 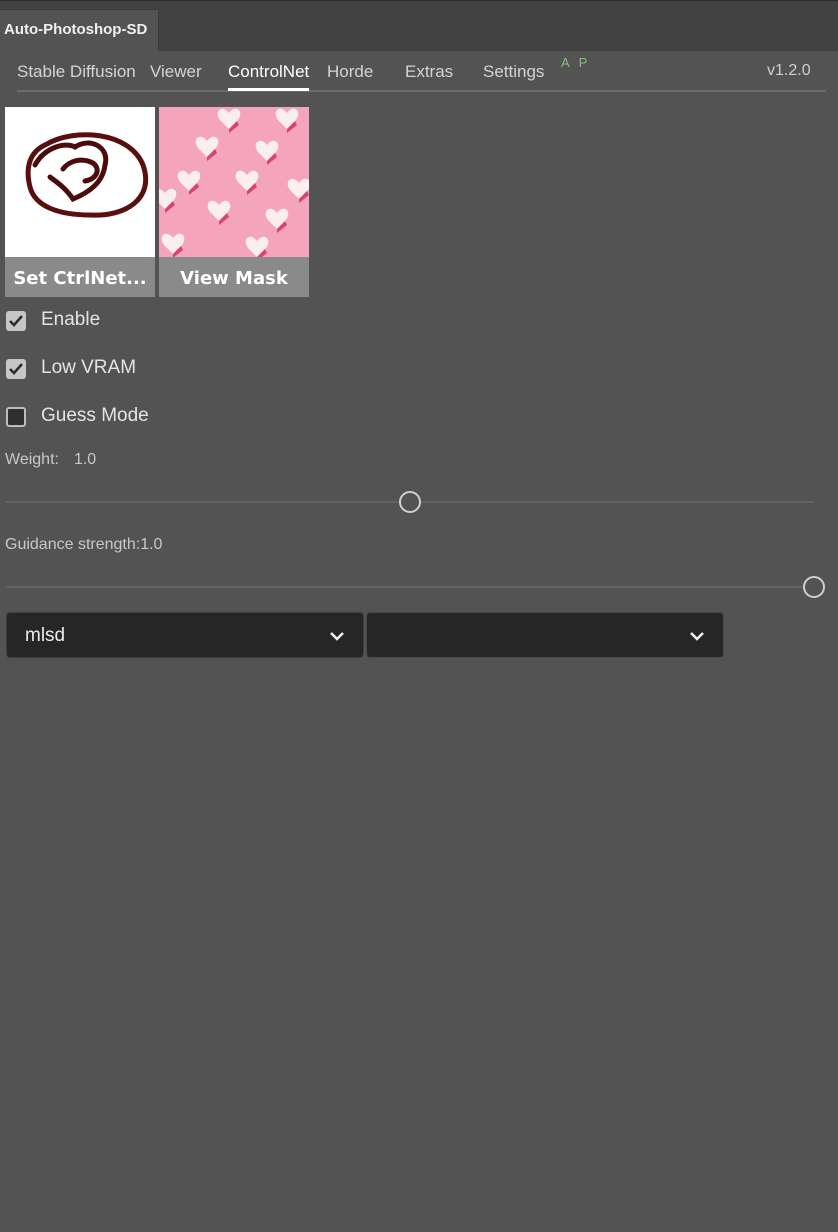 What do you see at coordinates (16, 417) in the screenshot?
I see `guess-mode-checkbox` at bounding box center [16, 417].